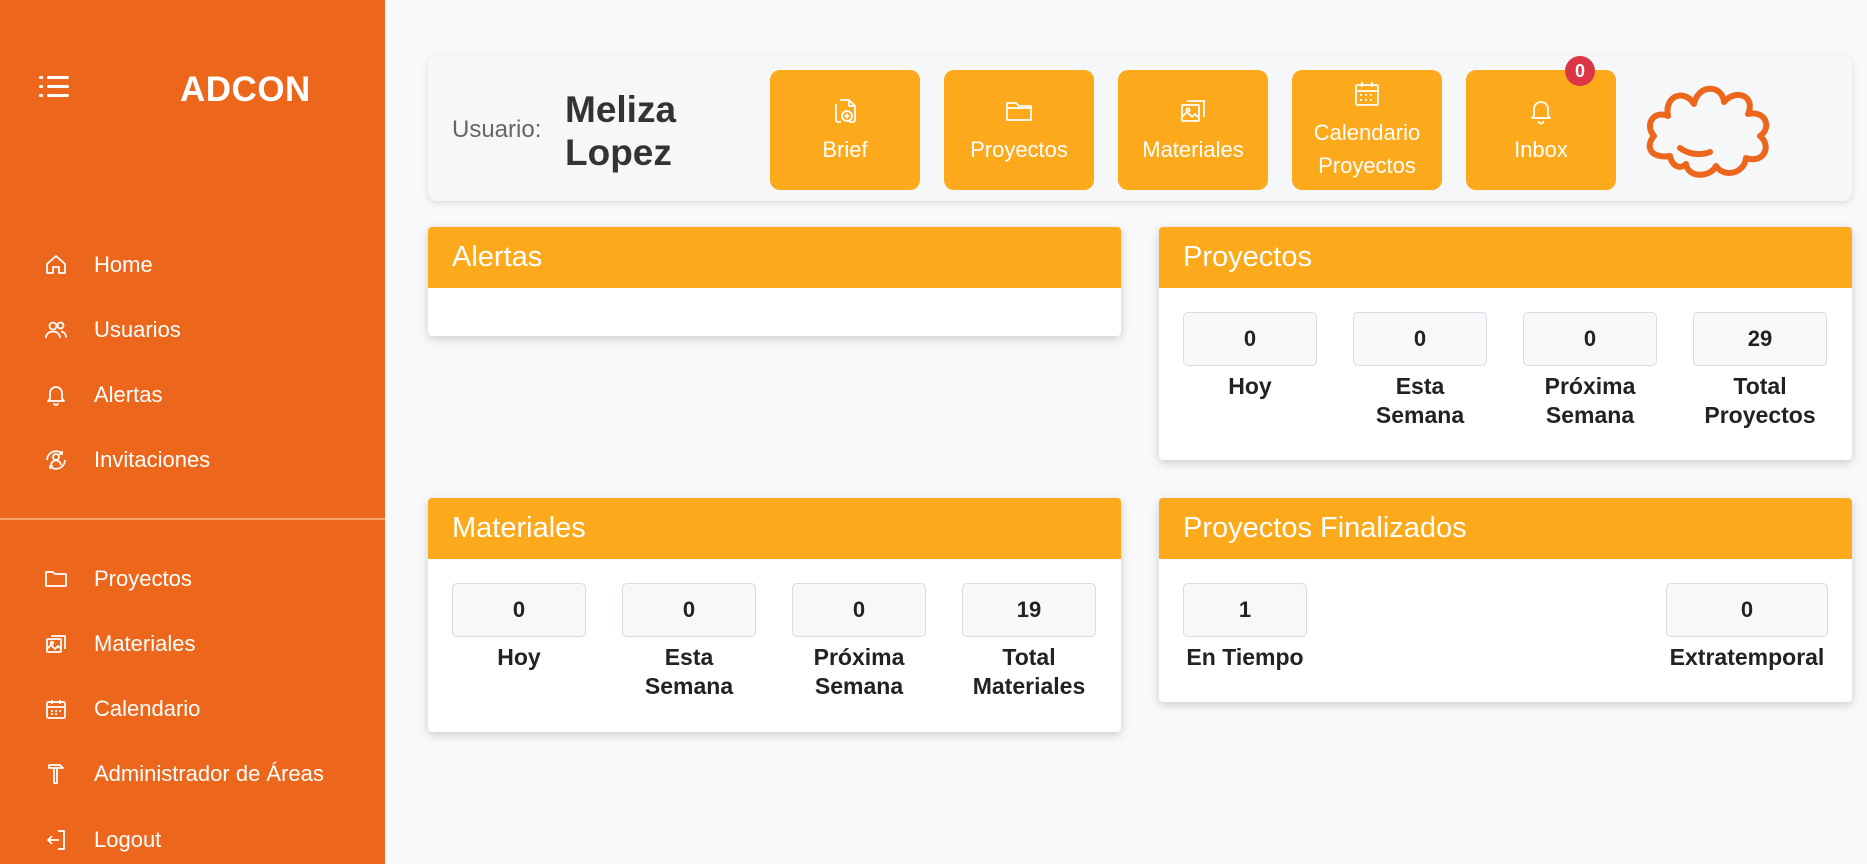  I want to click on stat-en-tiempo: 1 En Tiempo, so click(1245, 627).